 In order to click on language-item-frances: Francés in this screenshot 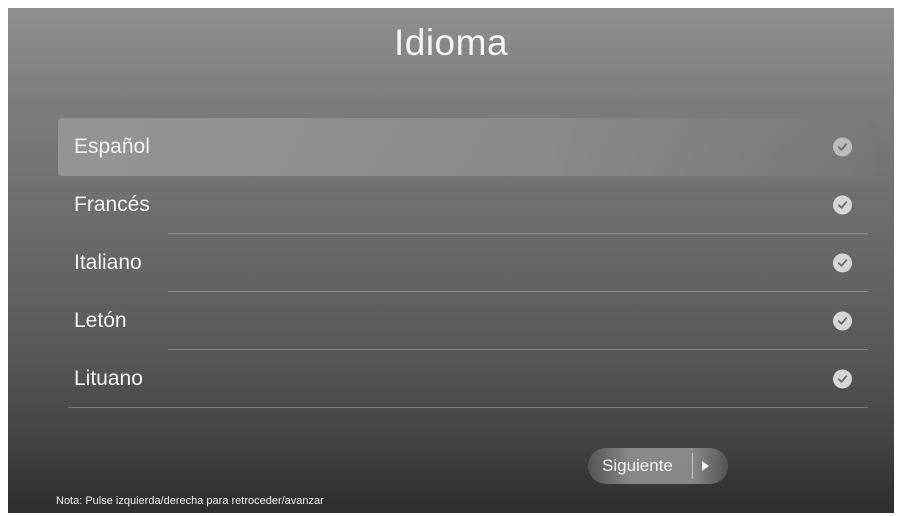, I will do `click(466, 205)`.